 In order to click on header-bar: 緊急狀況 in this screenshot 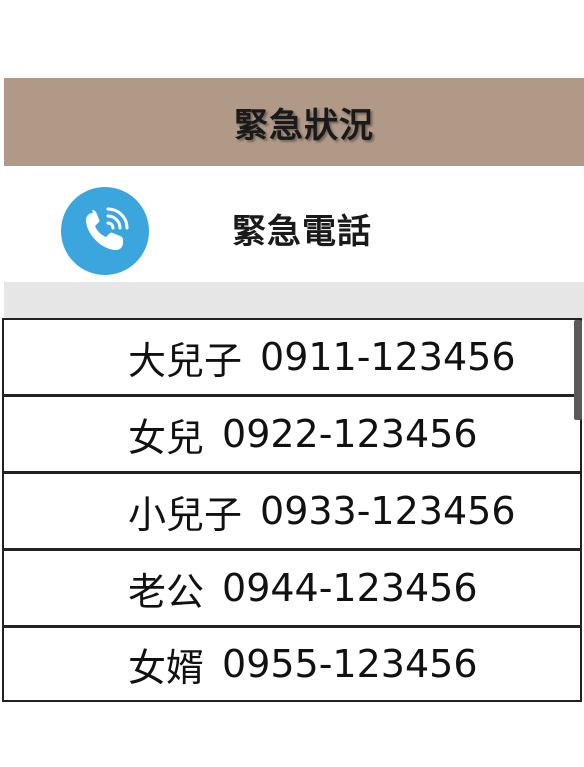, I will do `click(294, 122)`.